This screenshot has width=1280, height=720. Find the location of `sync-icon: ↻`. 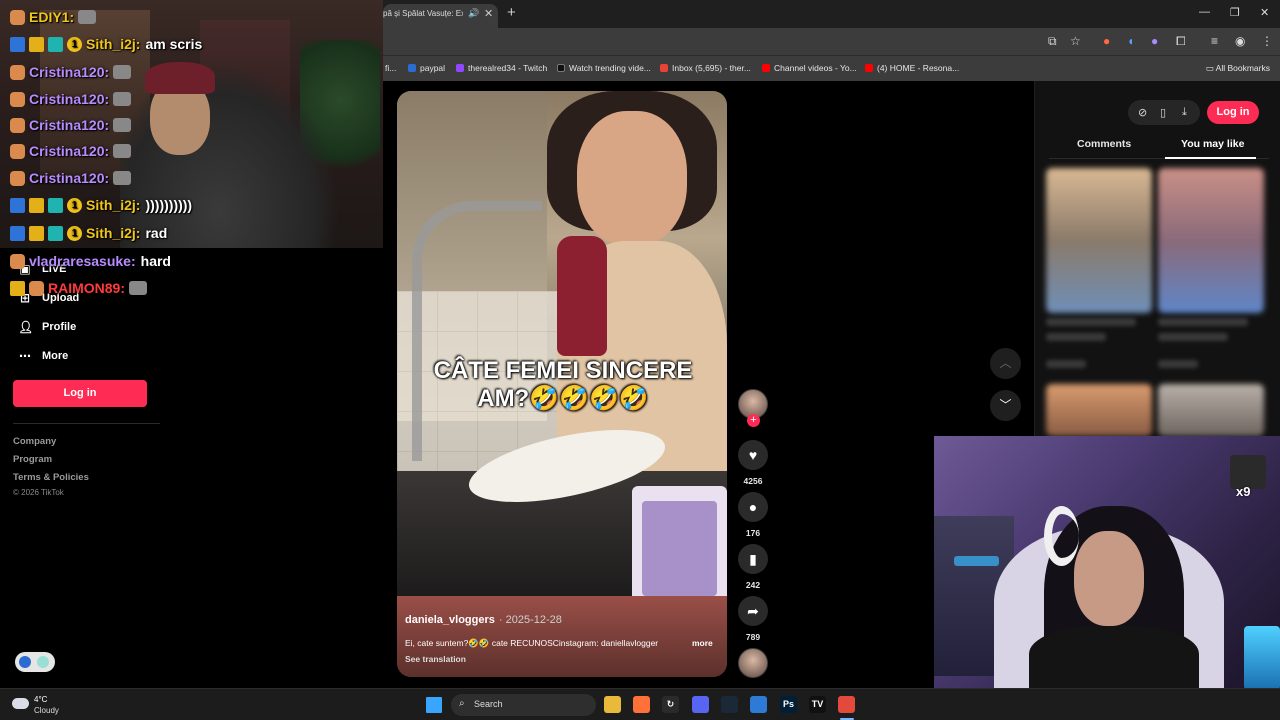

sync-icon: ↻ is located at coordinates (670, 704).